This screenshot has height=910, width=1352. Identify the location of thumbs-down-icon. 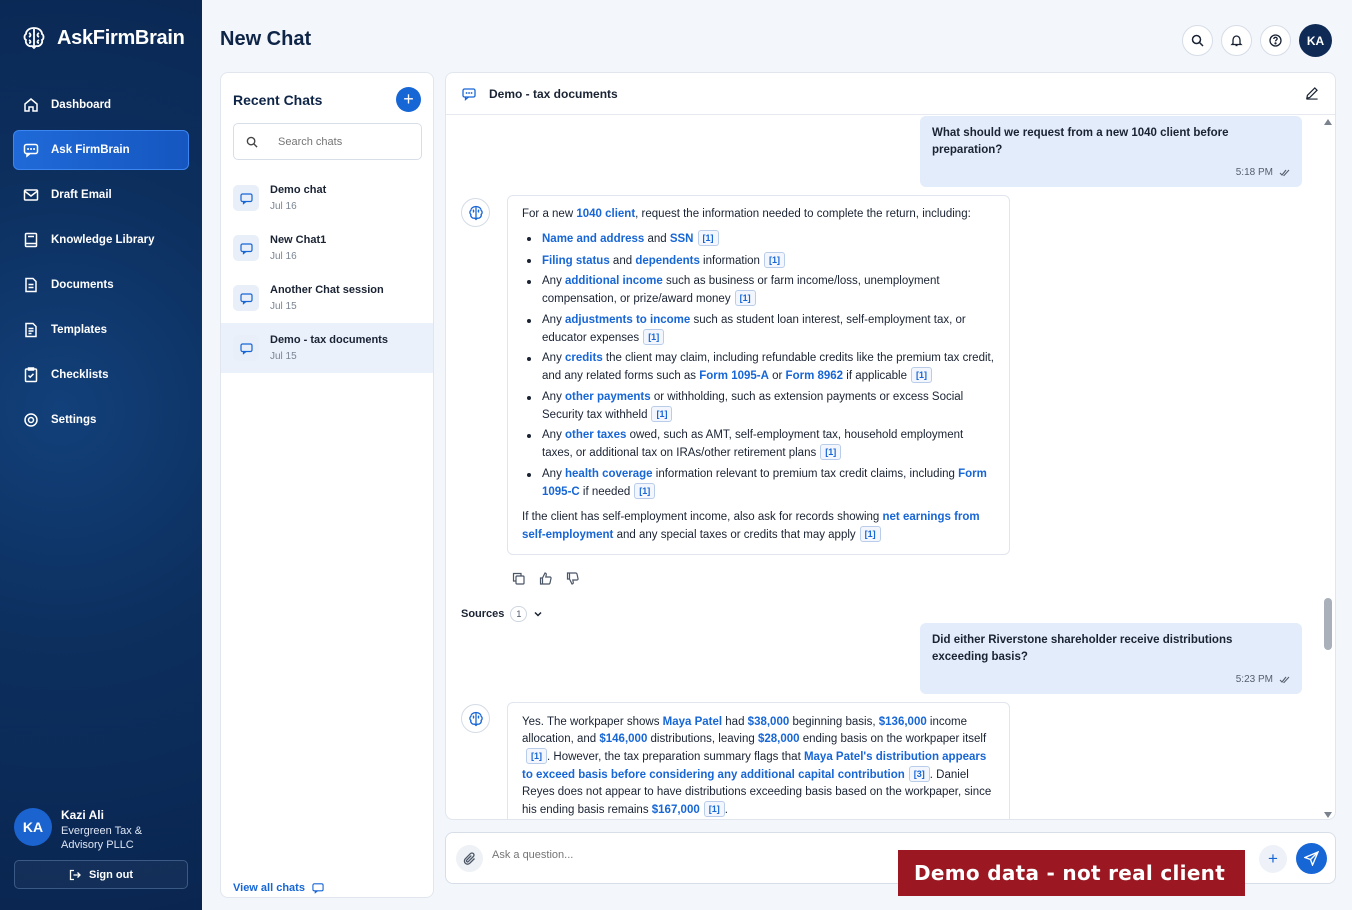
(572, 578).